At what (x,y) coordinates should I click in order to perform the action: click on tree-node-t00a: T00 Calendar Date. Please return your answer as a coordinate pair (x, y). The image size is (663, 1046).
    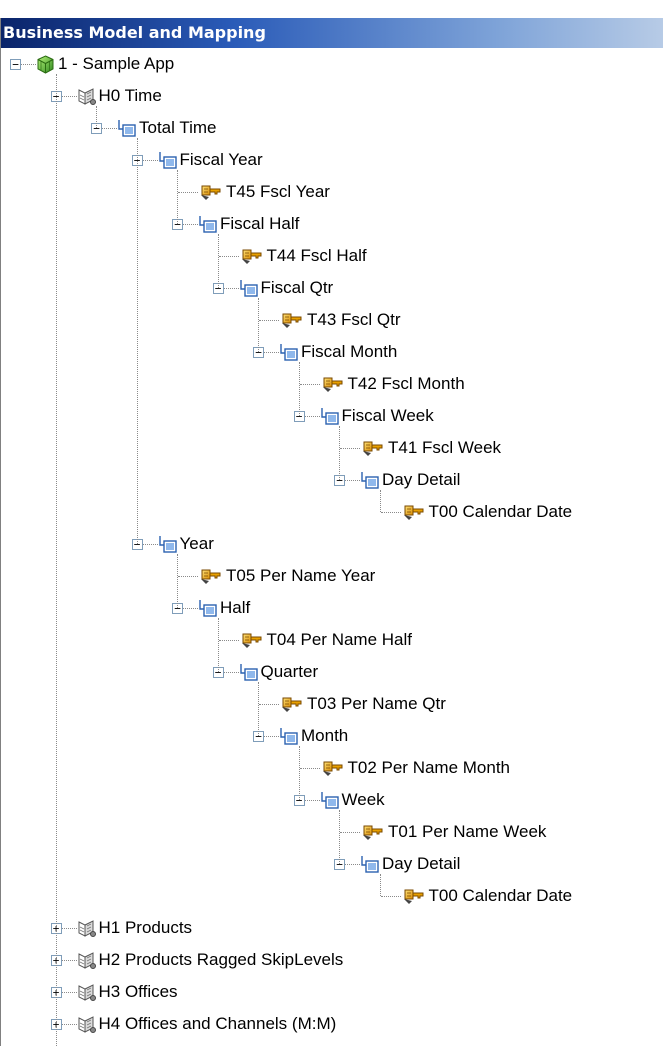
    Looking at the image, I should click on (335, 518).